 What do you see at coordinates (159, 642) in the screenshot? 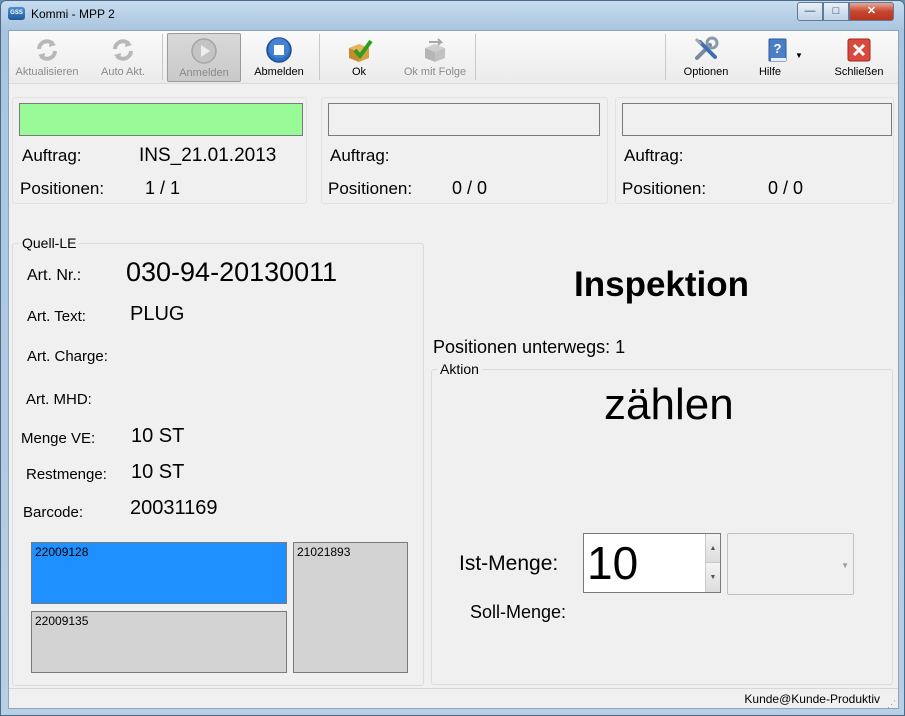
I see `le-tile: 22009135` at bounding box center [159, 642].